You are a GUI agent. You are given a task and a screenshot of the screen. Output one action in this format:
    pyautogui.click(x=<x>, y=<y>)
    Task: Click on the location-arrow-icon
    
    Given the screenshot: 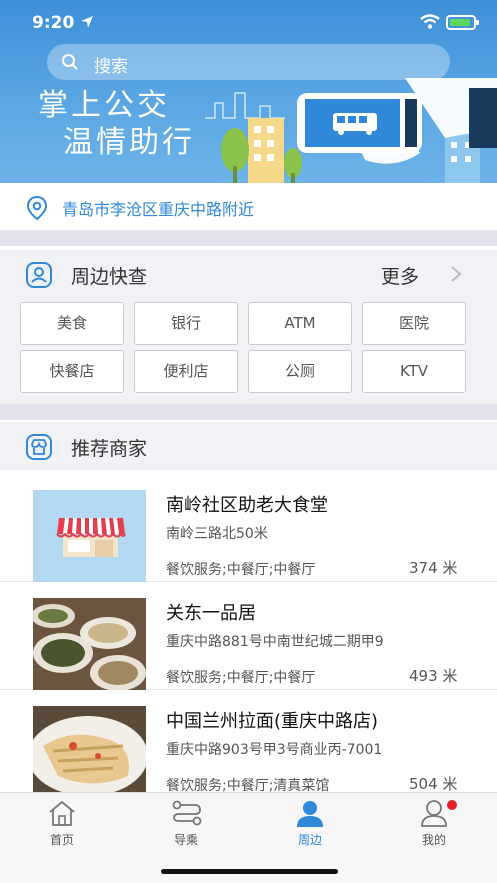 What is the action you would take?
    pyautogui.click(x=87, y=22)
    